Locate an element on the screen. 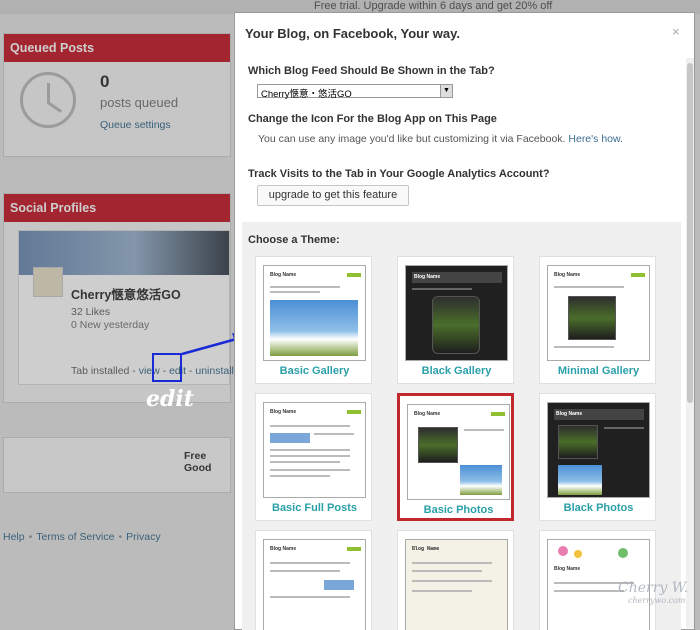  chevron-down-icon: ▼ is located at coordinates (446, 91).